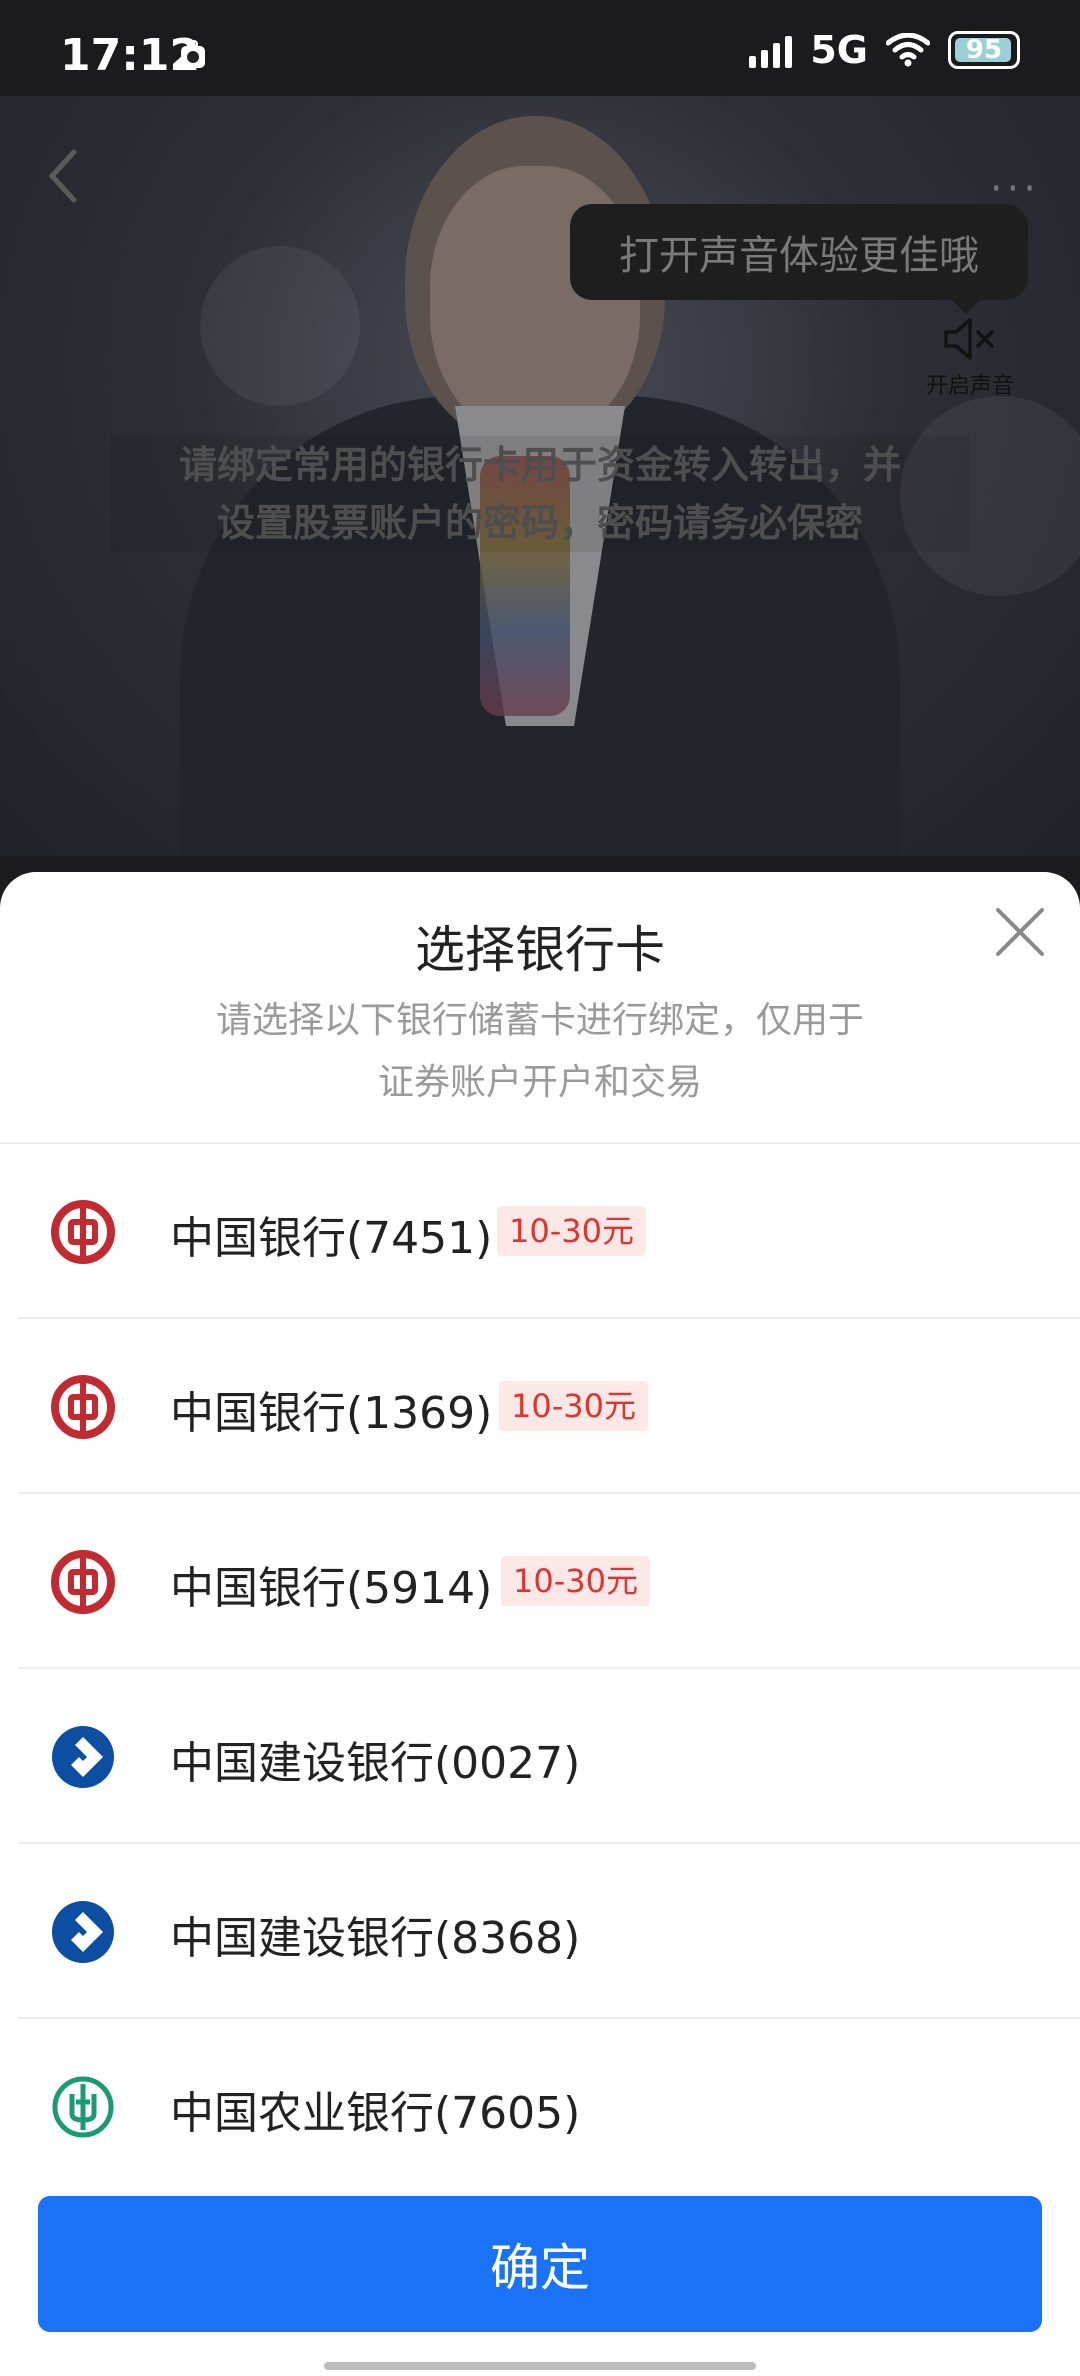  I want to click on enable-sound-label: 开启声音, so click(969, 386).